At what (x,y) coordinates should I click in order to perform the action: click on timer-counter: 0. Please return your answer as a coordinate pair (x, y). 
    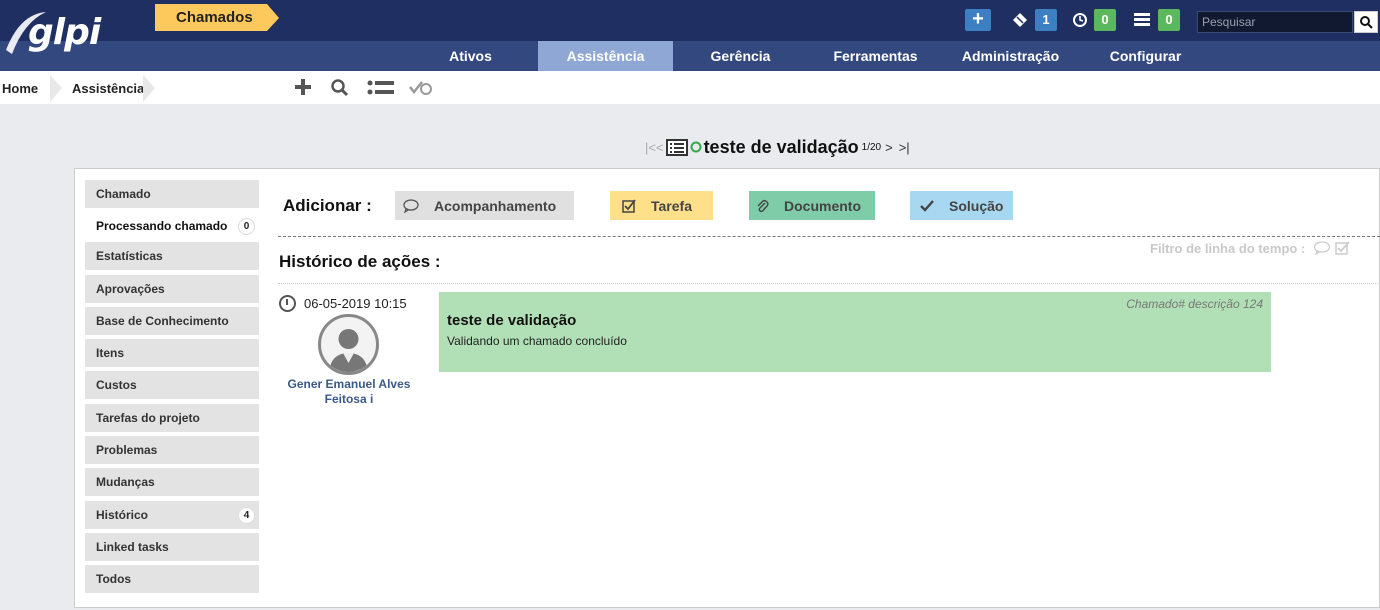
    Looking at the image, I should click on (1094, 20).